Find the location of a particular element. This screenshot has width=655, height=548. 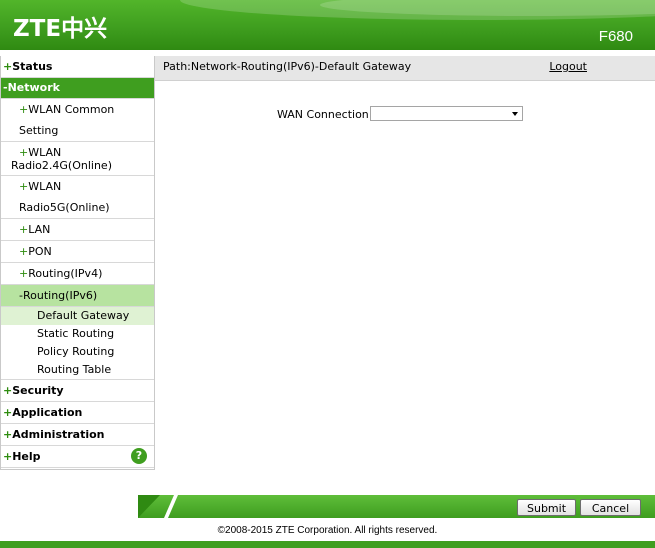

sidebar-item-label: Application is located at coordinates (47, 412).